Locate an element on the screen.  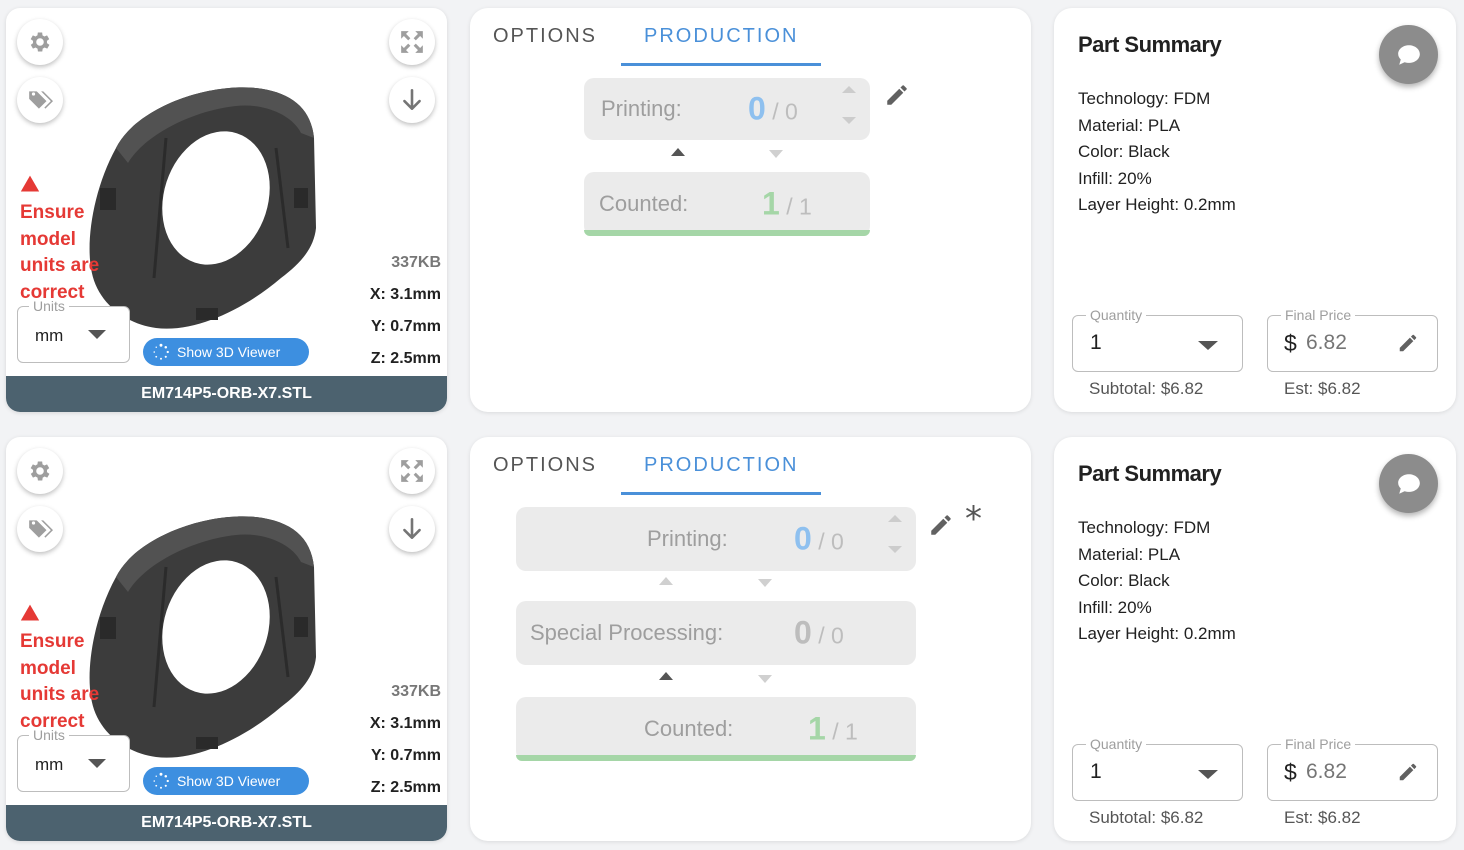
warning-text: Ensure model units are correct is located at coordinates (60, 252).